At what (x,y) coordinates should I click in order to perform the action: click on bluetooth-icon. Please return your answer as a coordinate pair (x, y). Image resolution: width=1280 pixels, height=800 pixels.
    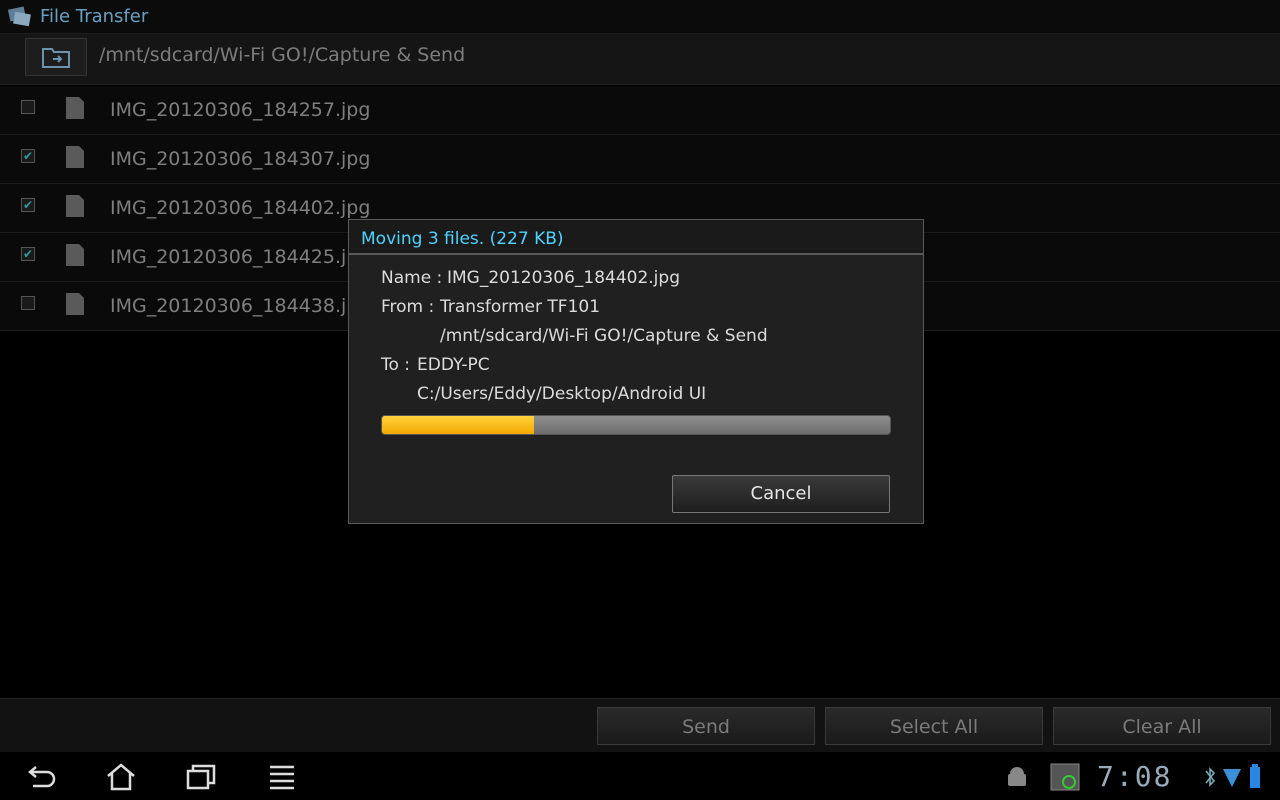
    Looking at the image, I should click on (1210, 777).